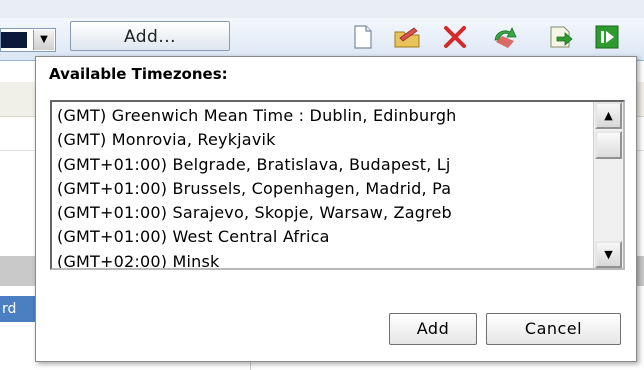 The width and height of the screenshot is (644, 370). I want to click on delete-icon, so click(455, 37).